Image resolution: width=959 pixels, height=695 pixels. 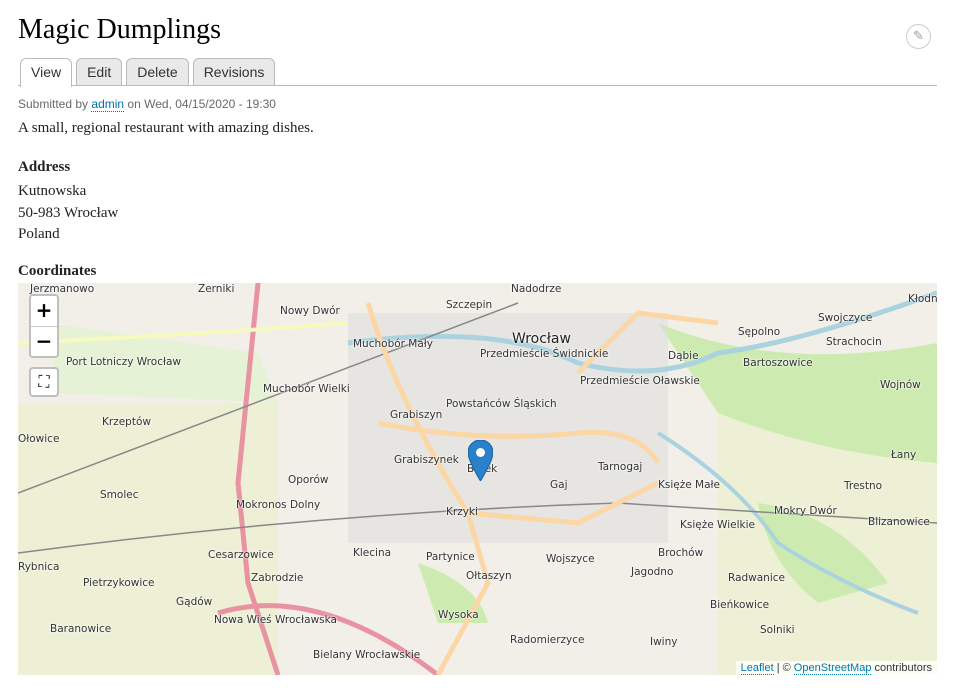 What do you see at coordinates (845, 318) in the screenshot?
I see `place-label: Swojczyce` at bounding box center [845, 318].